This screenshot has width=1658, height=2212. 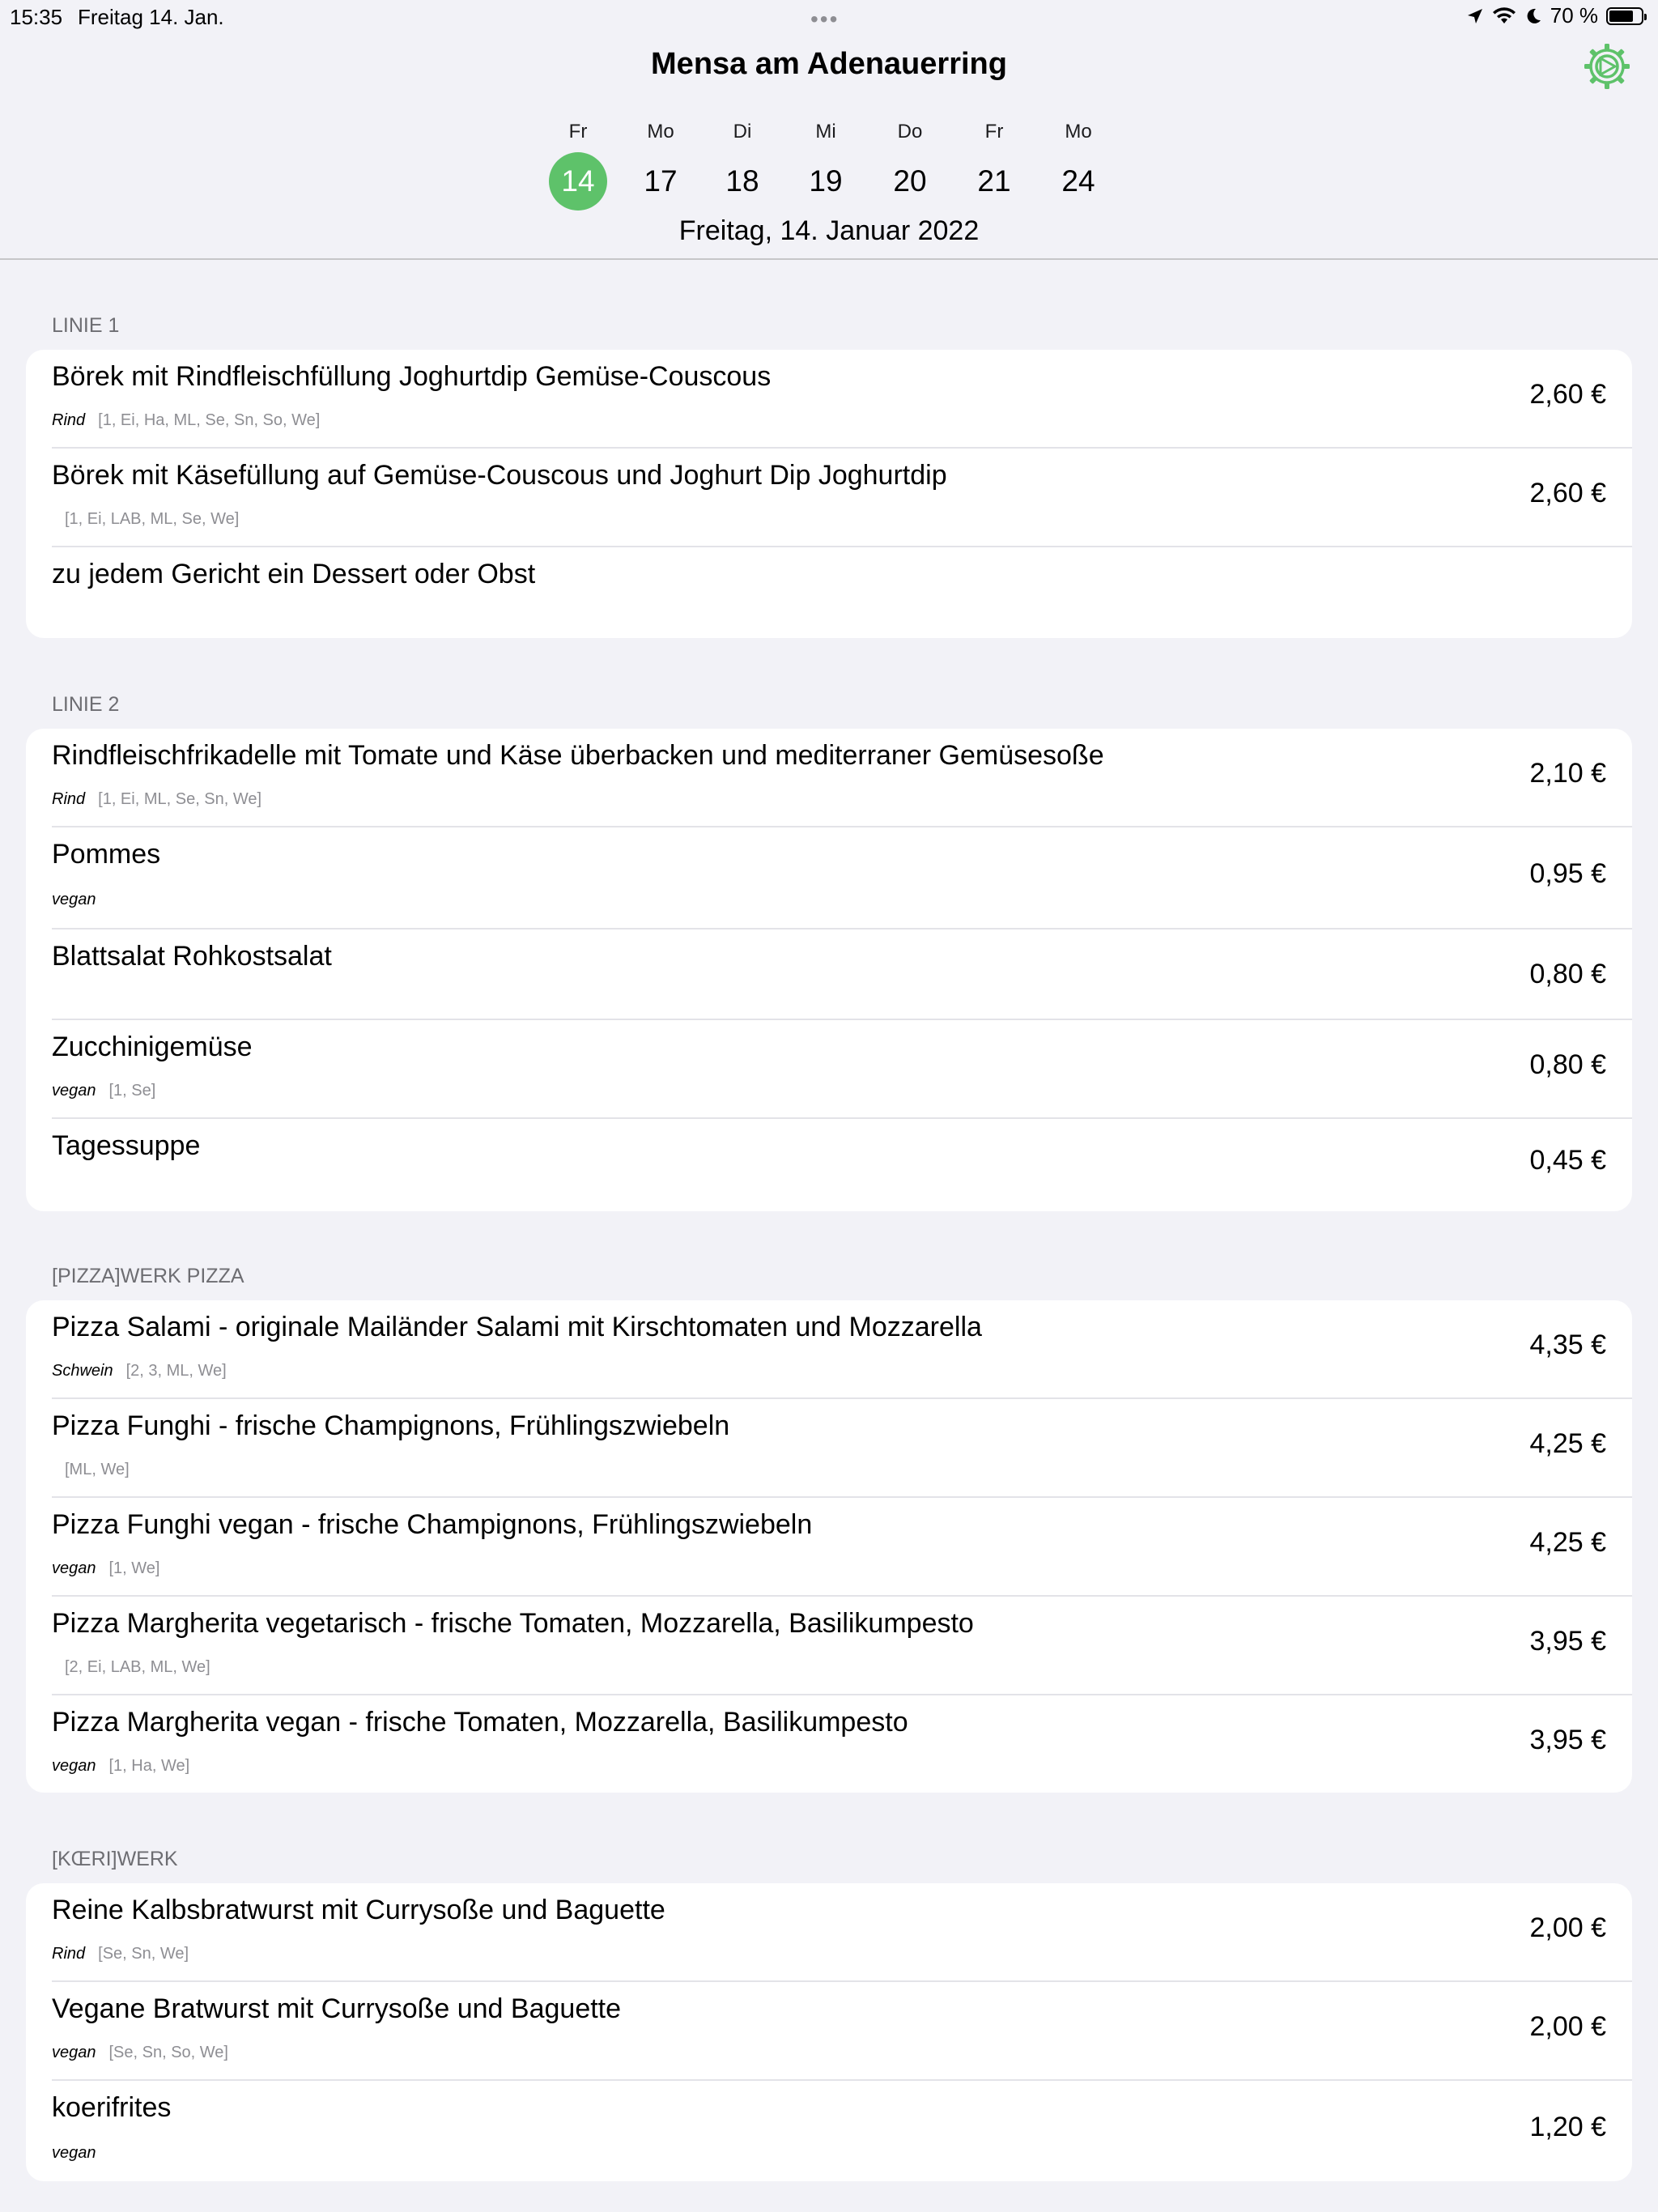 What do you see at coordinates (826, 181) in the screenshot?
I see `day-number: 19` at bounding box center [826, 181].